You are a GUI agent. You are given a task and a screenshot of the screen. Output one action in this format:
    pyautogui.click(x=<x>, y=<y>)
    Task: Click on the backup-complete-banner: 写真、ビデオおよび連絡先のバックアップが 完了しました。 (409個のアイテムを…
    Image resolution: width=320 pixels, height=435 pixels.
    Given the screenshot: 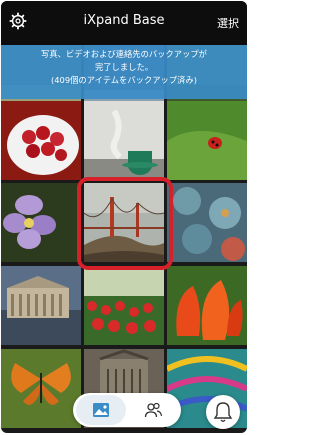 What is the action you would take?
    pyautogui.click(x=124, y=72)
    